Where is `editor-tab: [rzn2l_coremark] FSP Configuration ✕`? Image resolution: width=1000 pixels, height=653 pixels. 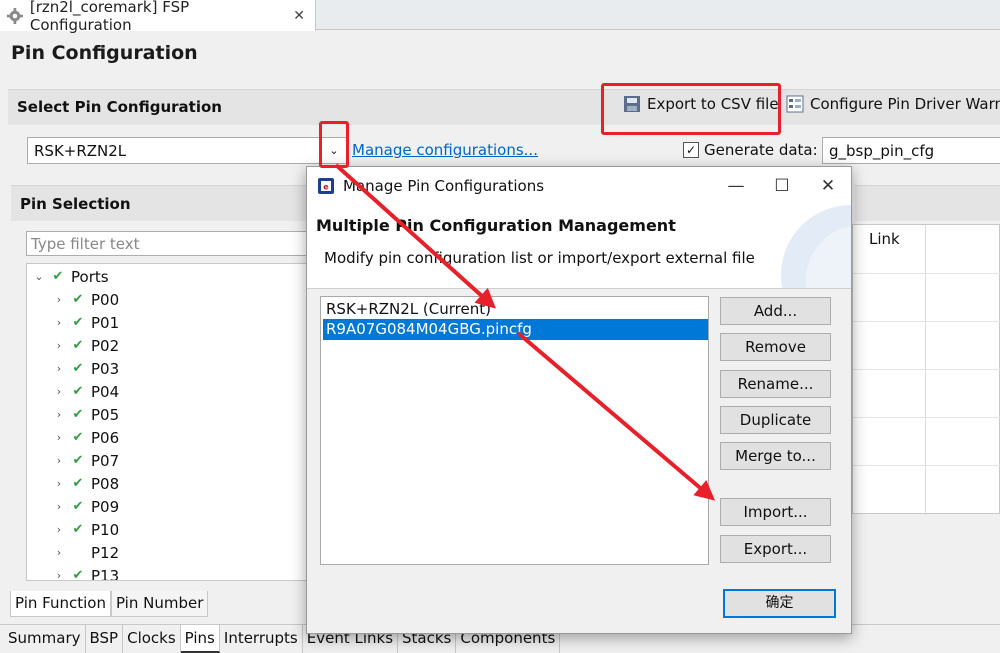 editor-tab: [rzn2l_coremark] FSP Configuration ✕ is located at coordinates (158, 17).